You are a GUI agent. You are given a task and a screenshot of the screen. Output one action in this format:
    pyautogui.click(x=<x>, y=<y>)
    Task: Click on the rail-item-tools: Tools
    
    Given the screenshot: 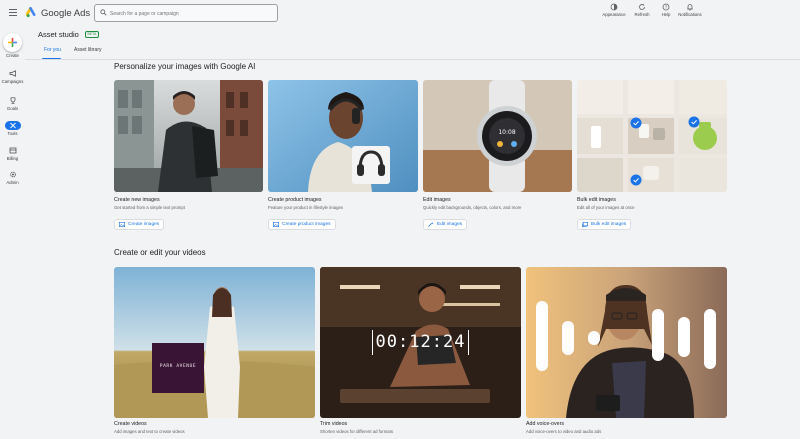 What is the action you would take?
    pyautogui.click(x=12, y=130)
    